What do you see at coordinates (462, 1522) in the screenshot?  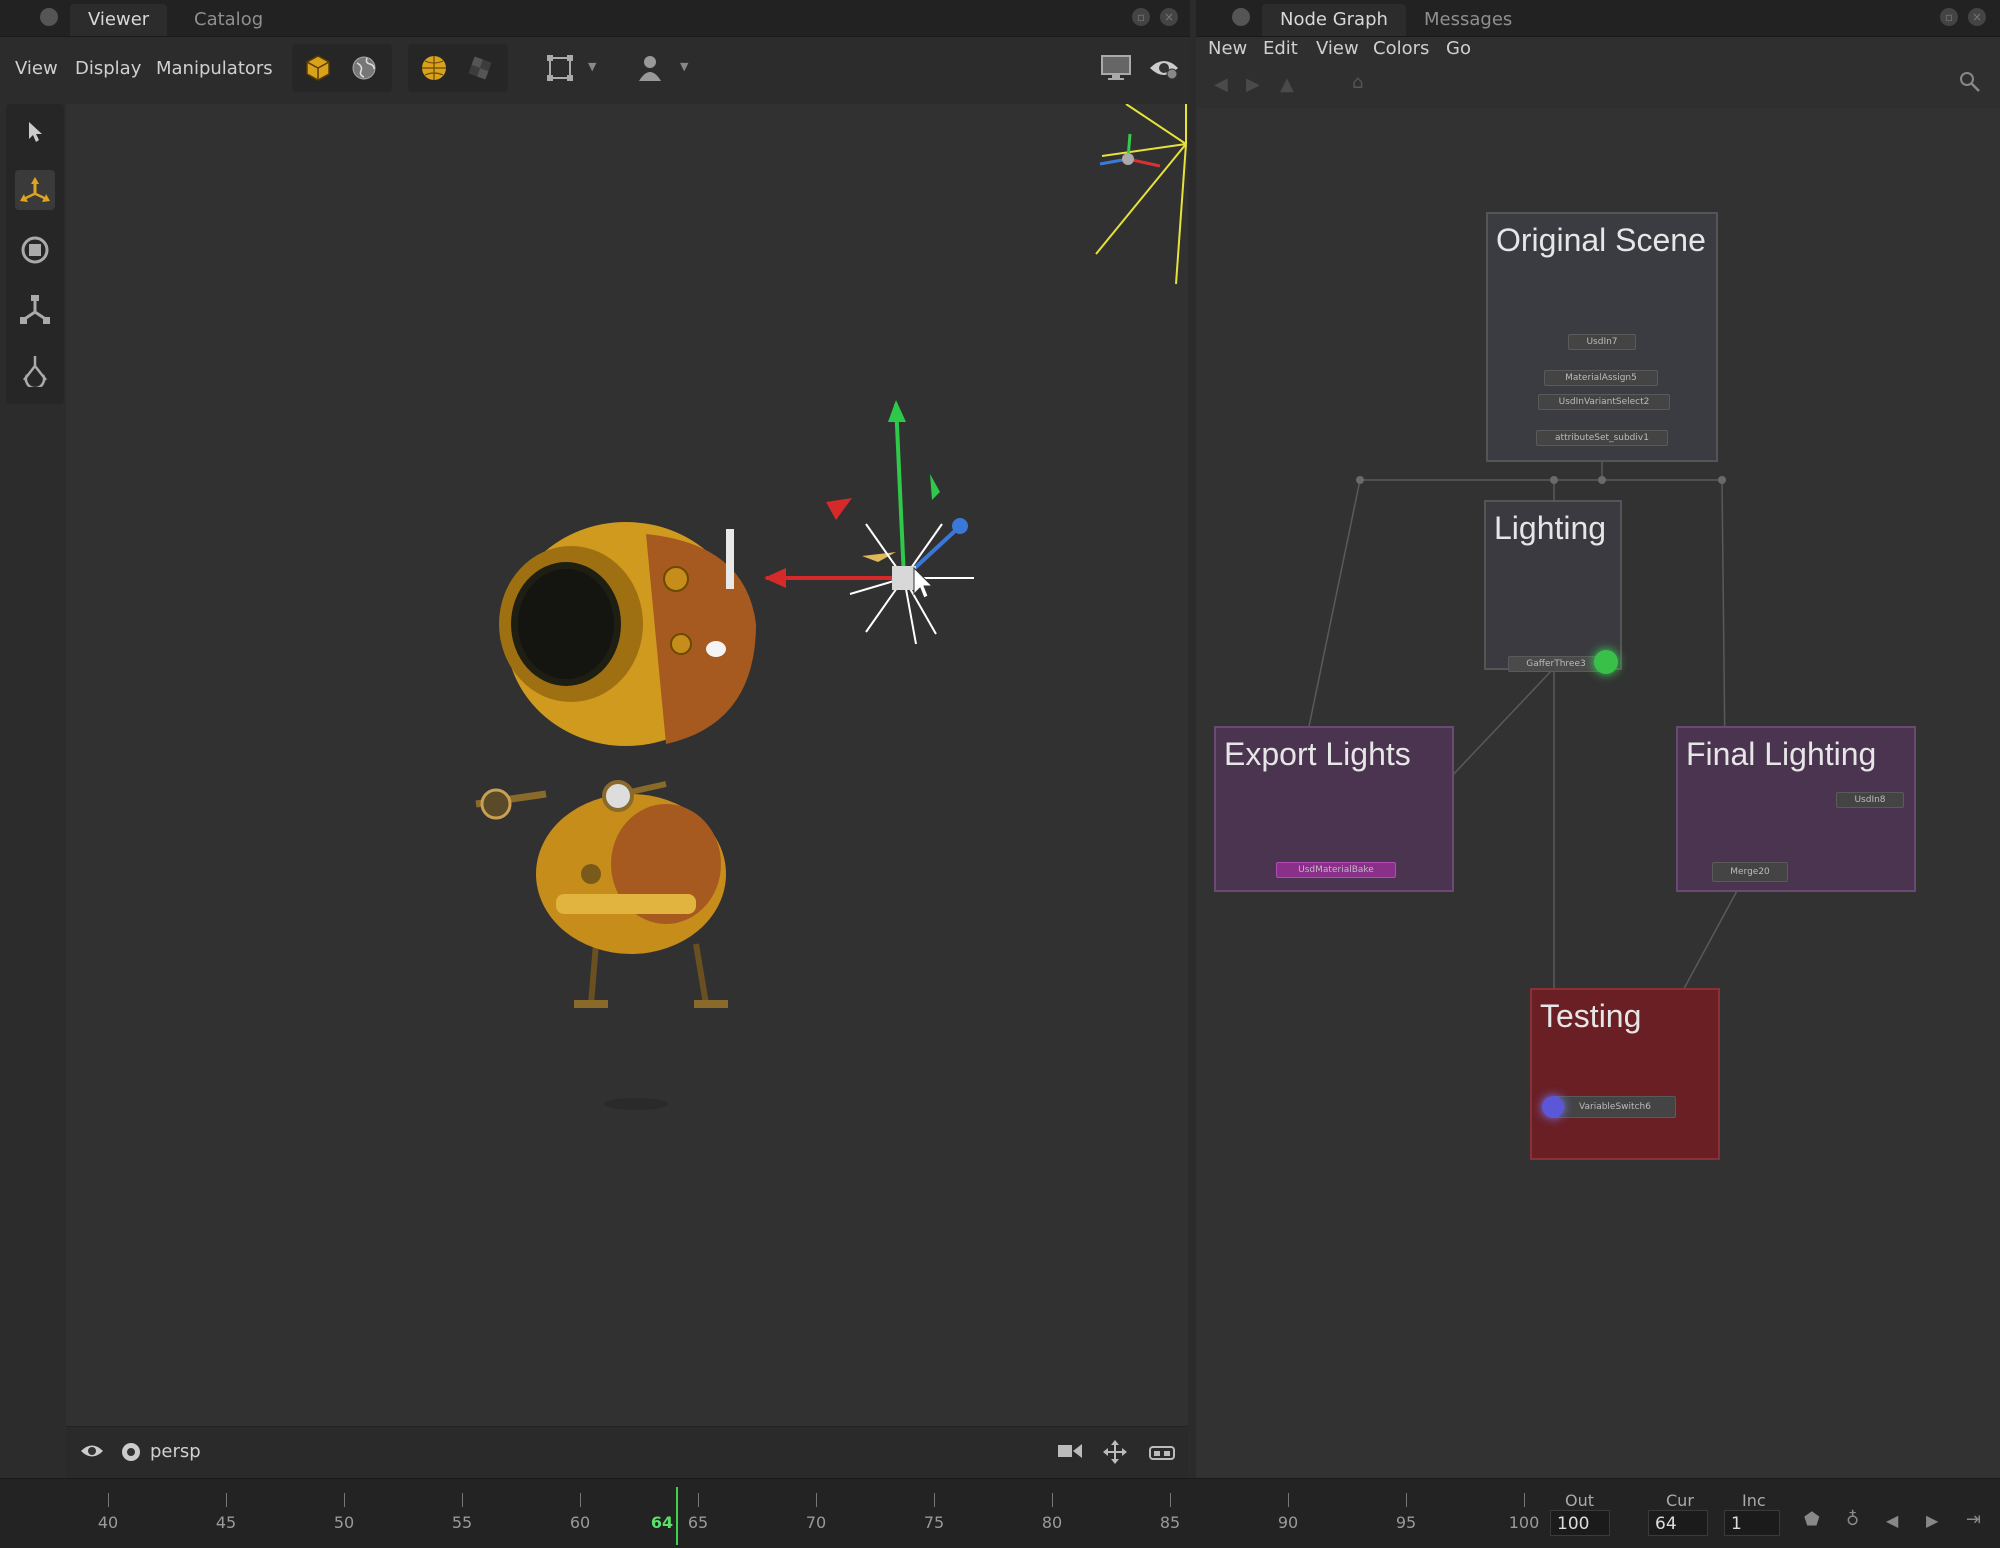 I see `tick-label: 55` at bounding box center [462, 1522].